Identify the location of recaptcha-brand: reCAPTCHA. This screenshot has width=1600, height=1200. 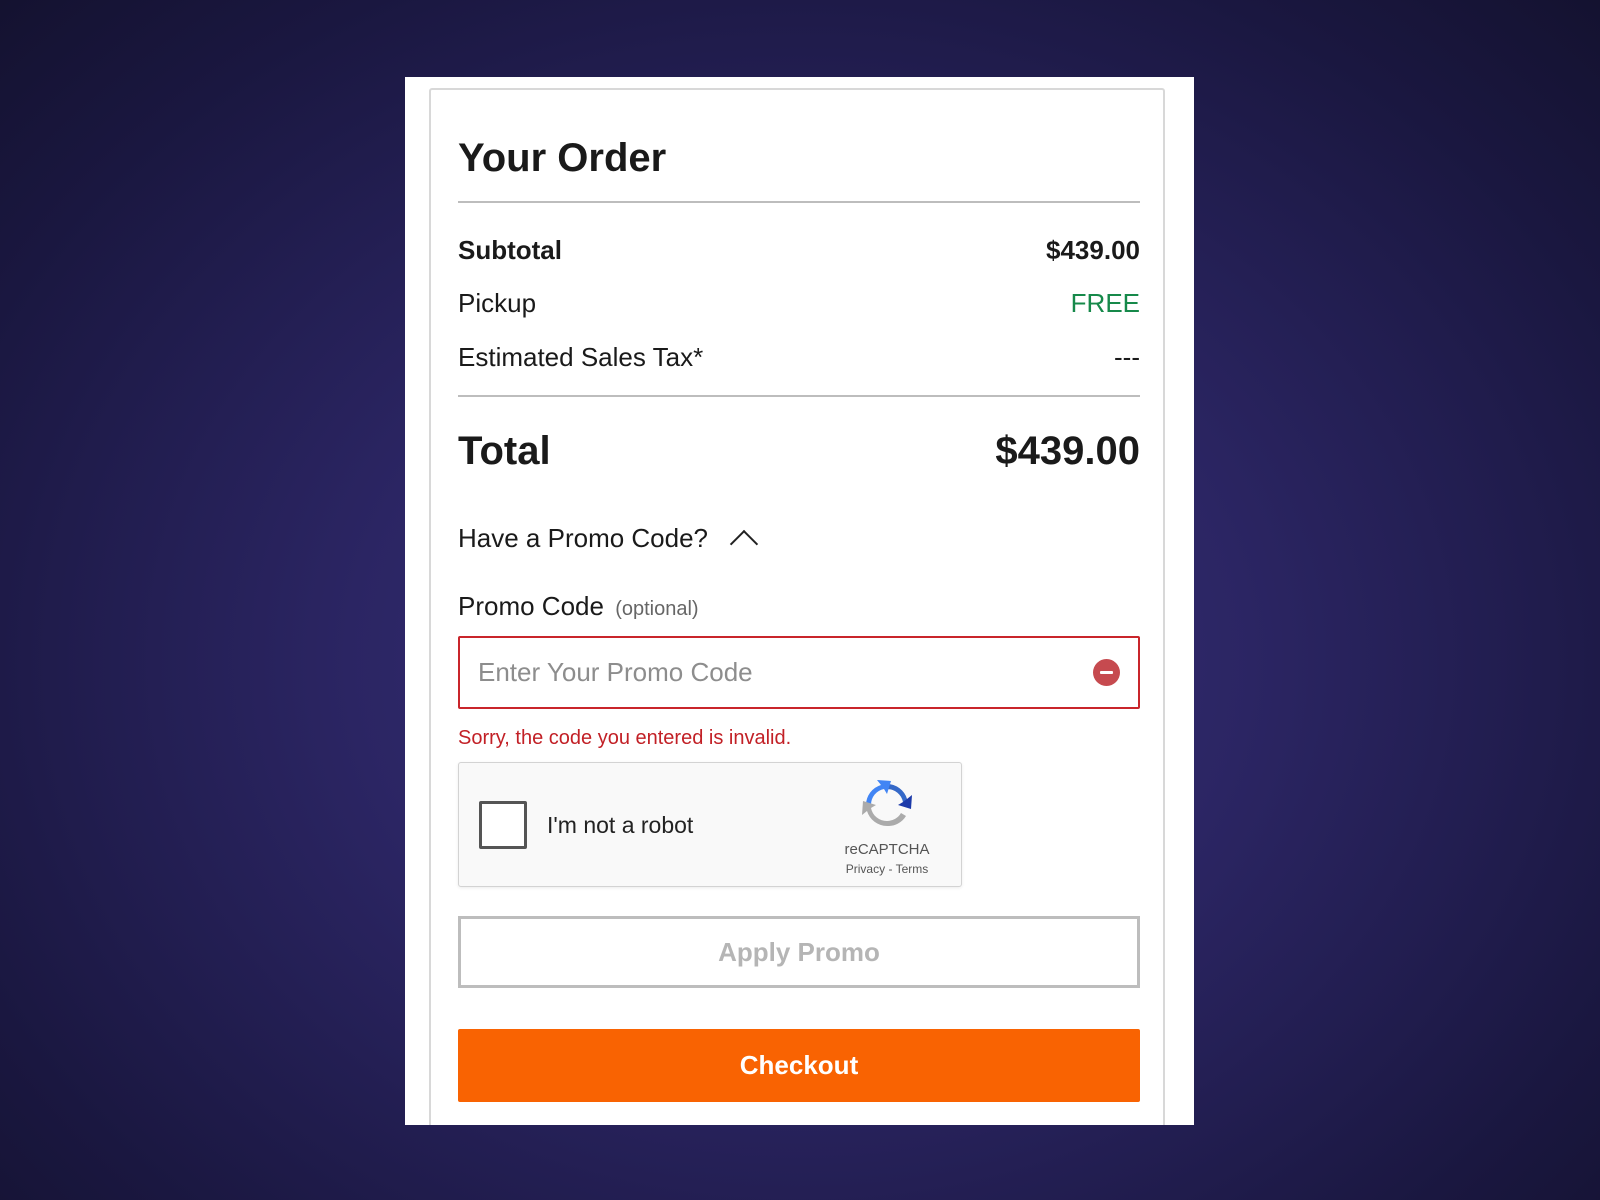
(887, 849).